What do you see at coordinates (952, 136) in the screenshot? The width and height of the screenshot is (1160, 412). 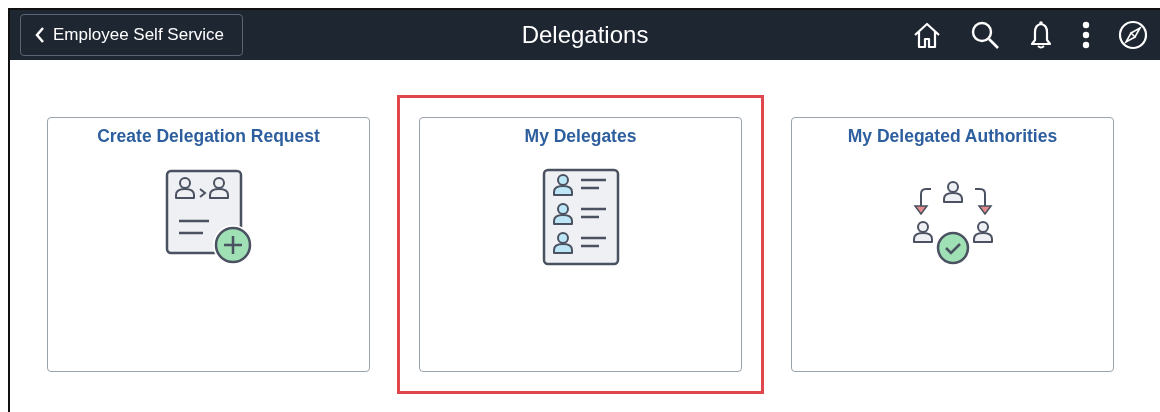 I see `tile-title: My Delegated Authorities` at bounding box center [952, 136].